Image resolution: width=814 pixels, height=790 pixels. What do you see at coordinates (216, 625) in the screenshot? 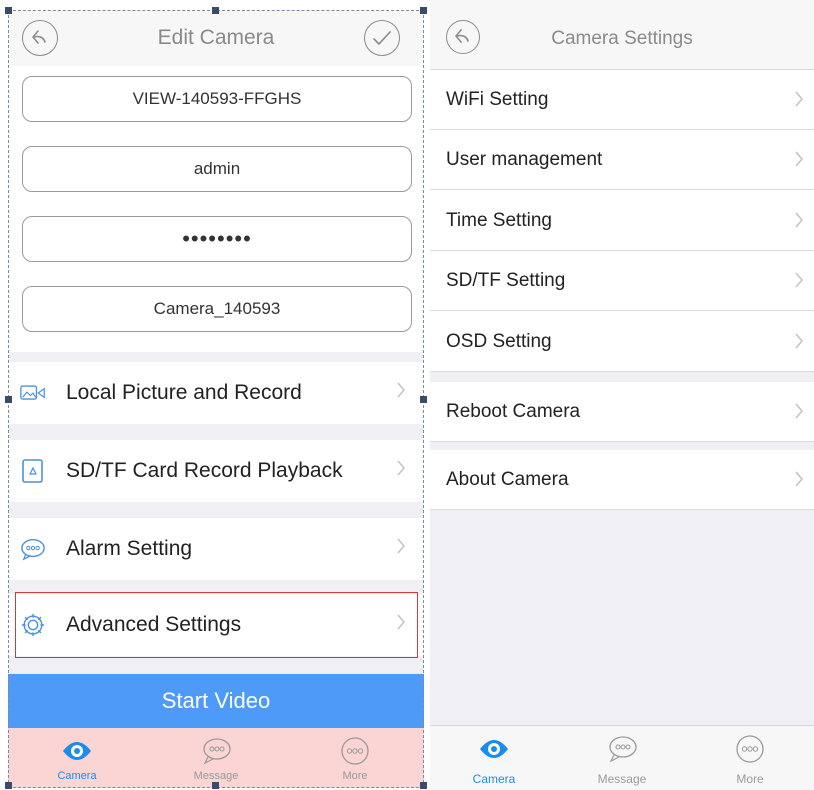
I see `highlight-box` at bounding box center [216, 625].